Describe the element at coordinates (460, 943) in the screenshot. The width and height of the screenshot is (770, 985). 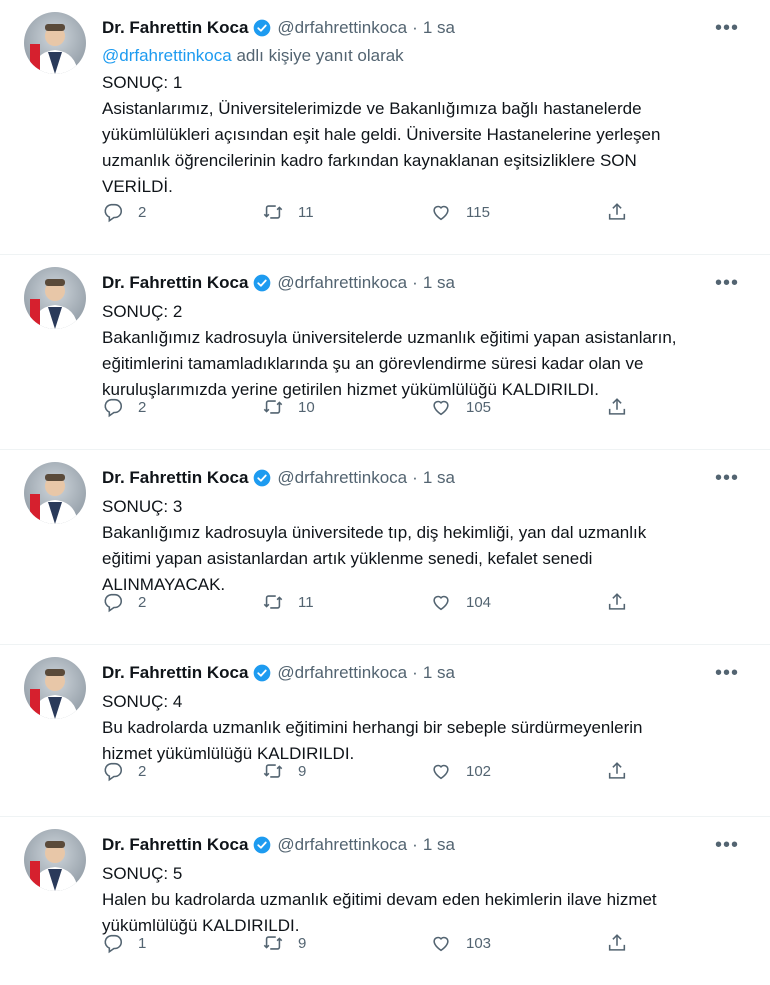
I see `like-button: 103` at that location.